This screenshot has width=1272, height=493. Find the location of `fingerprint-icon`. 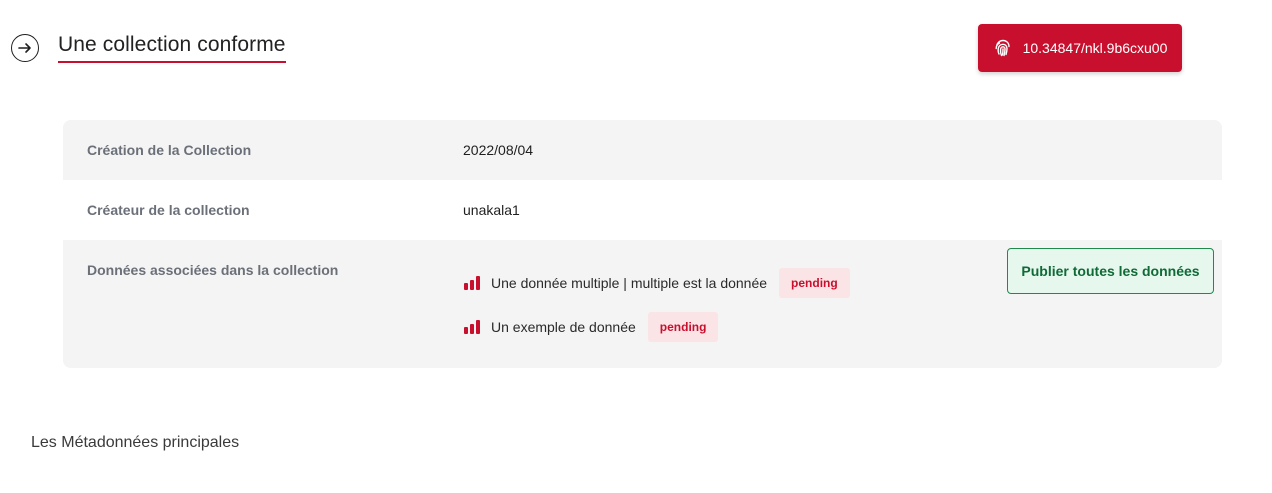

fingerprint-icon is located at coordinates (1003, 48).